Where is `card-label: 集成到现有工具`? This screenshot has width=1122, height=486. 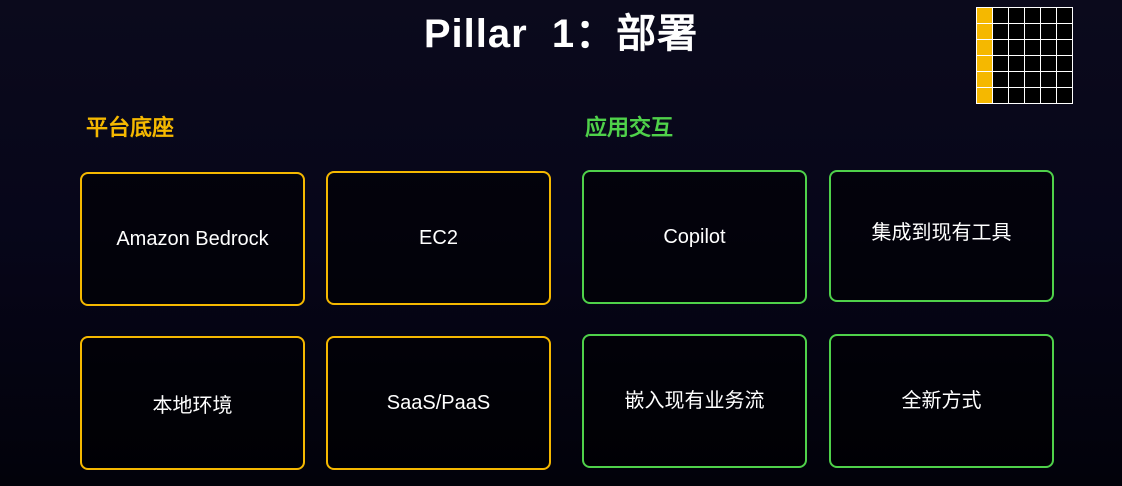 card-label: 集成到现有工具 is located at coordinates (941, 232).